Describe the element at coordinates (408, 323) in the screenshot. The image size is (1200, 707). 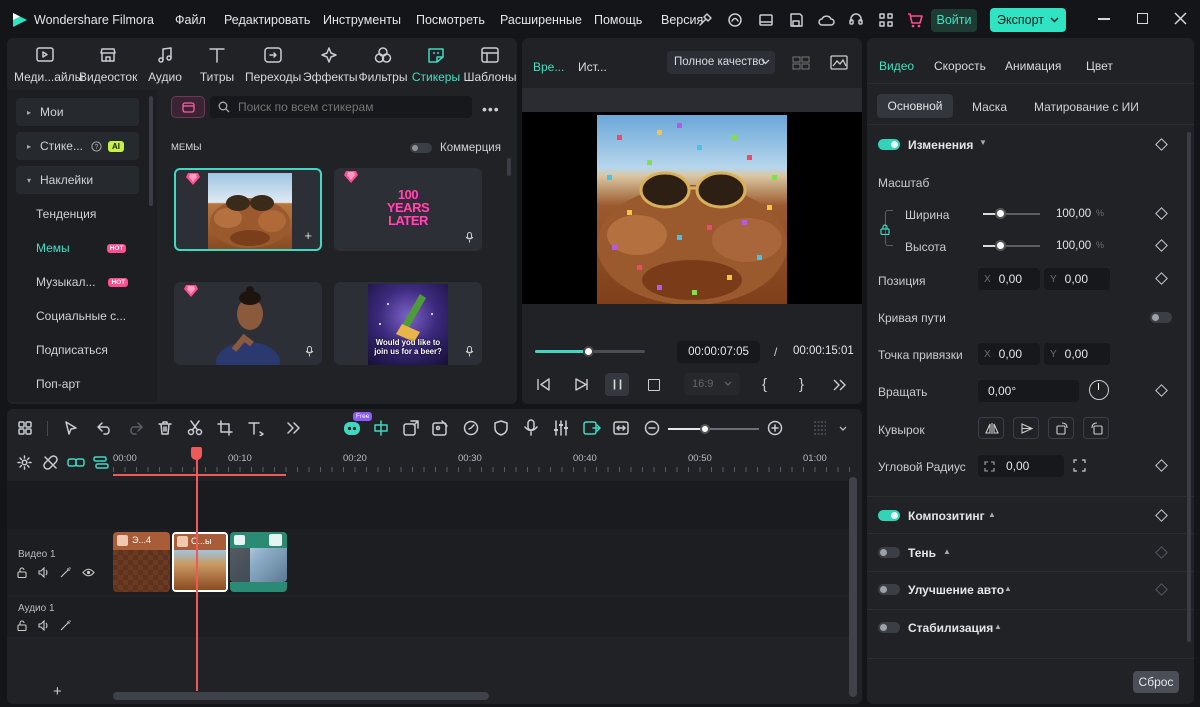
I see `sticker-card-beer: Would you like to join us for a beer?` at that location.